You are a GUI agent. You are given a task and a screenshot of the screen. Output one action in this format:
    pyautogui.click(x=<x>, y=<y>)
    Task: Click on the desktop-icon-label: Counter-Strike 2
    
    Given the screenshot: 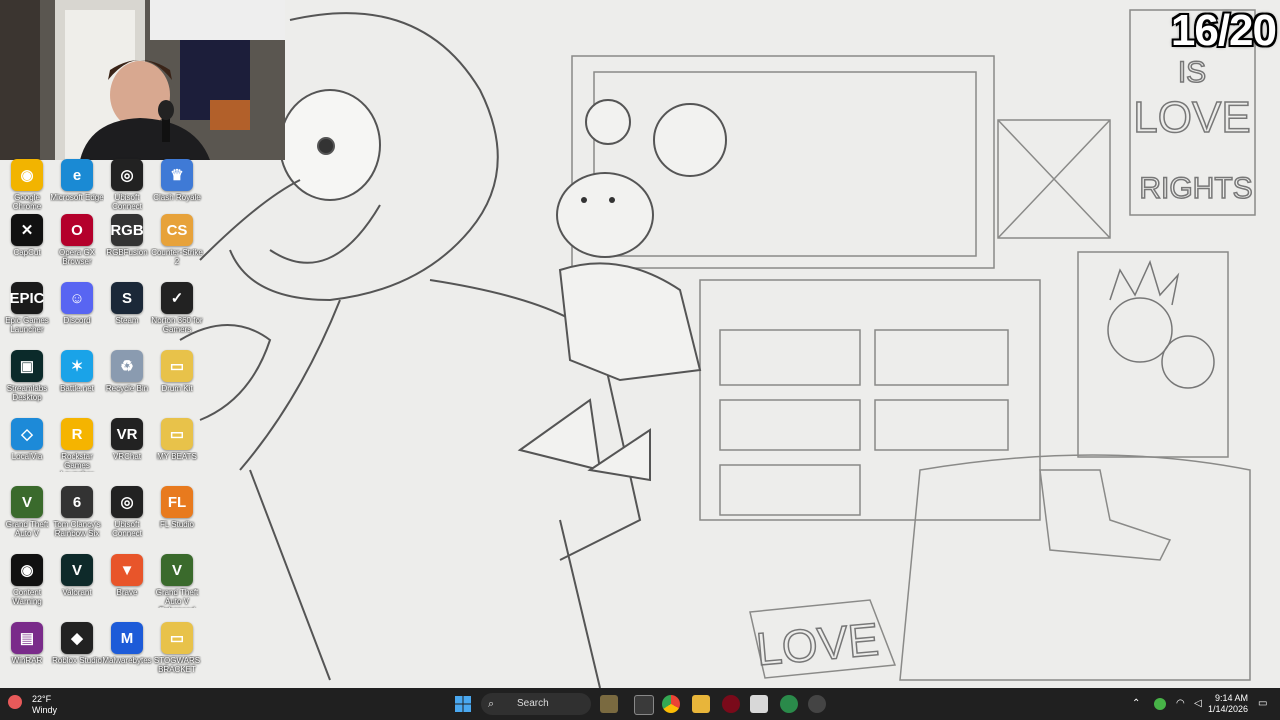 What is the action you would take?
    pyautogui.click(x=177, y=257)
    